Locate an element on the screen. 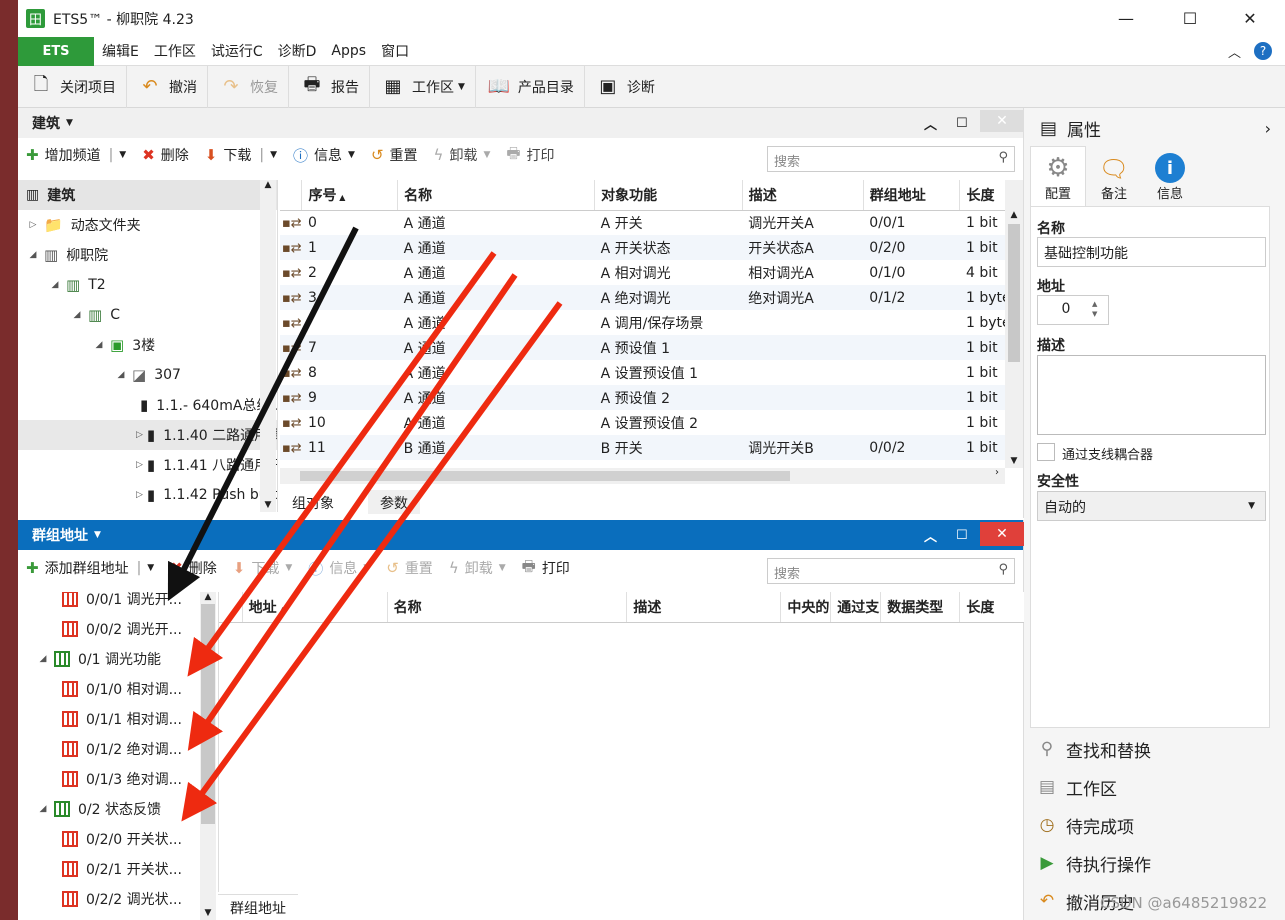 Image resolution: width=1285 pixels, height=920 pixels. black-arrow is located at coordinates (263, 414).